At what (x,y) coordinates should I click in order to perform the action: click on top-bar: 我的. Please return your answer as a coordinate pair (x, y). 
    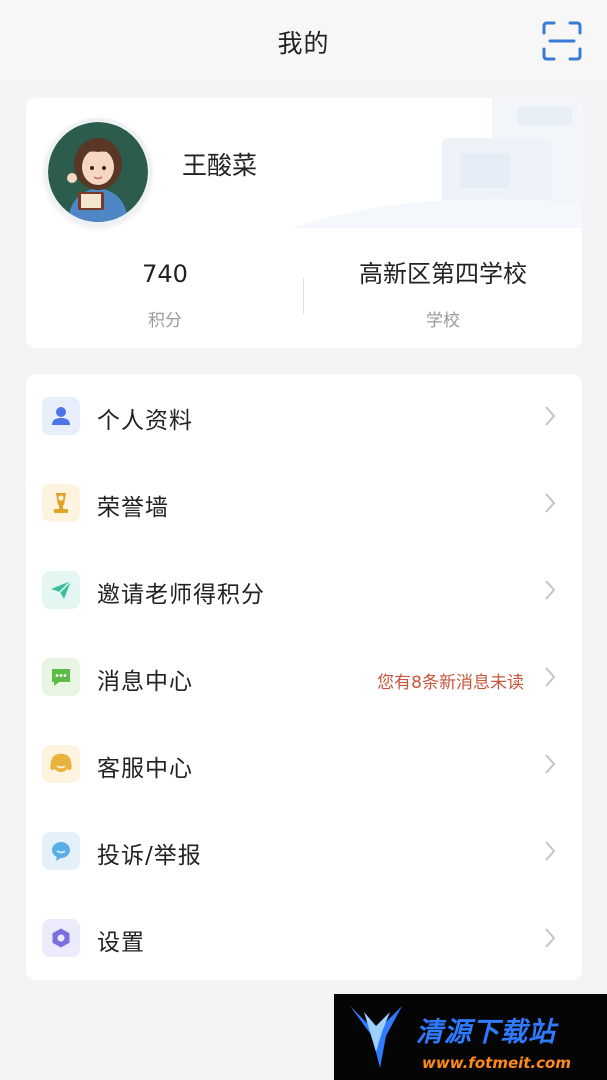
    Looking at the image, I should click on (303, 40).